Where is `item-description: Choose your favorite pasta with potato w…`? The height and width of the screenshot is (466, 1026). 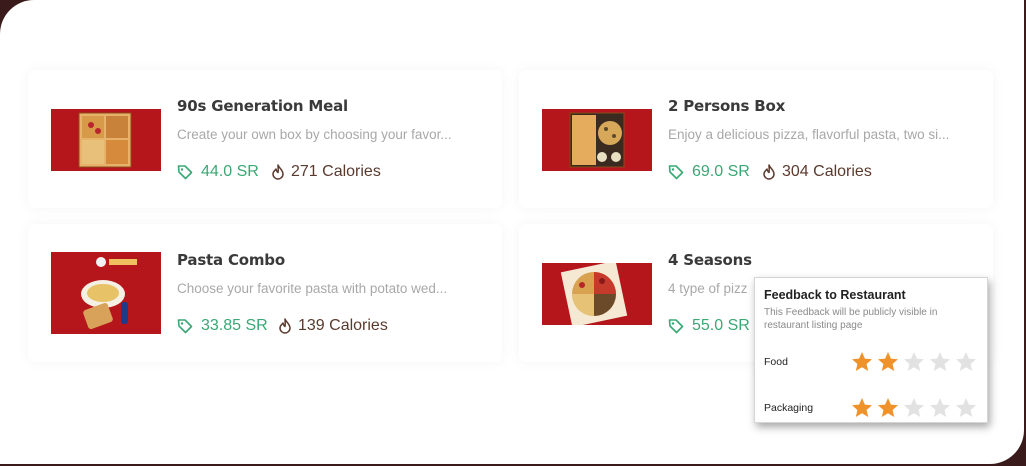
item-description: Choose your favorite pasta with potato w… is located at coordinates (312, 288).